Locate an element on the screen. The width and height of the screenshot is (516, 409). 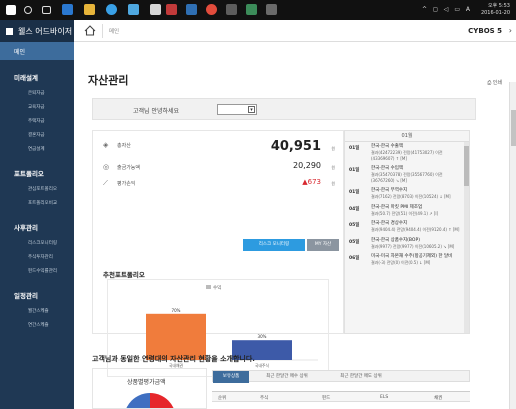
calendar-scrollbar is located at coordinates (466, 237).